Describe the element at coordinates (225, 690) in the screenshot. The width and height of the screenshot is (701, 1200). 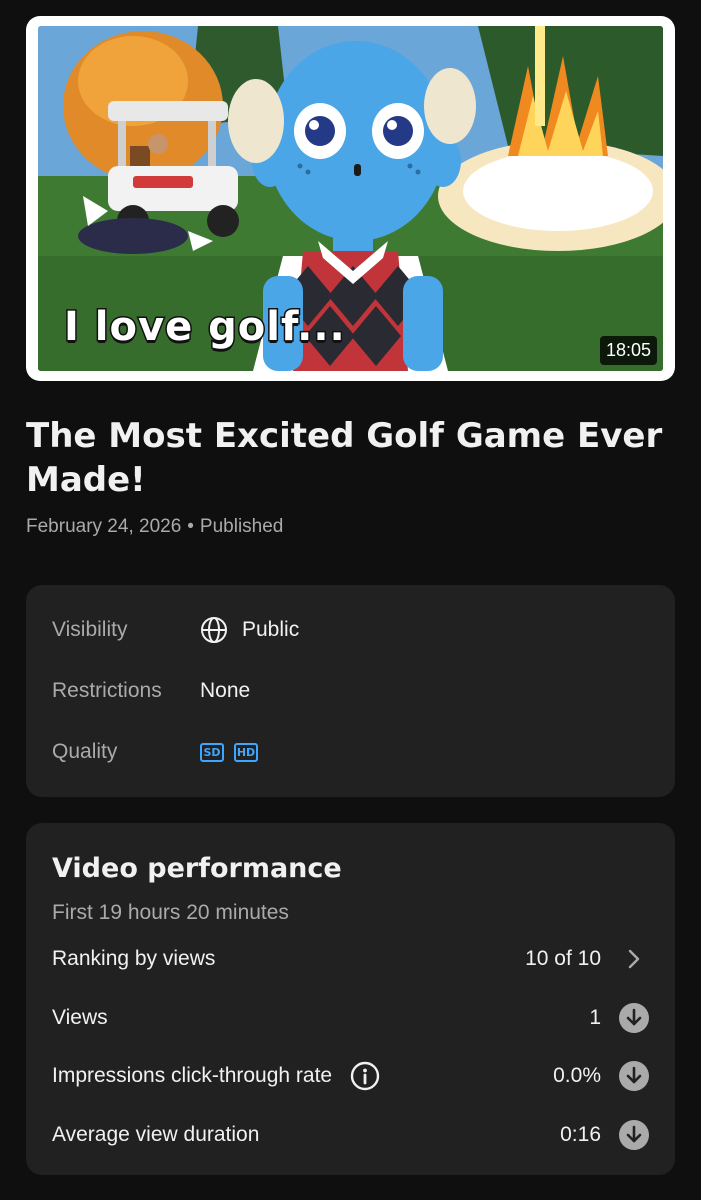
I see `restrictions-value: None` at that location.